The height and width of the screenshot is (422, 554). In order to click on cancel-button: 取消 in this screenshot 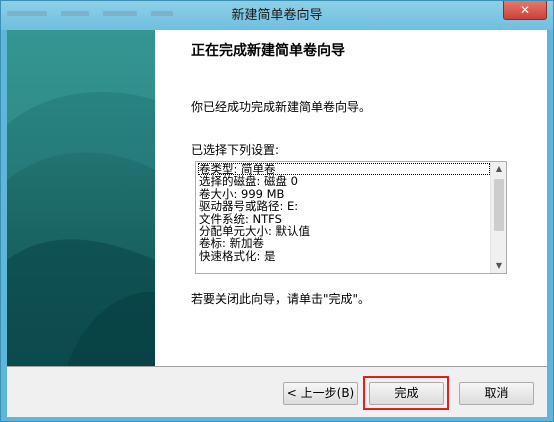, I will do `click(496, 393)`.